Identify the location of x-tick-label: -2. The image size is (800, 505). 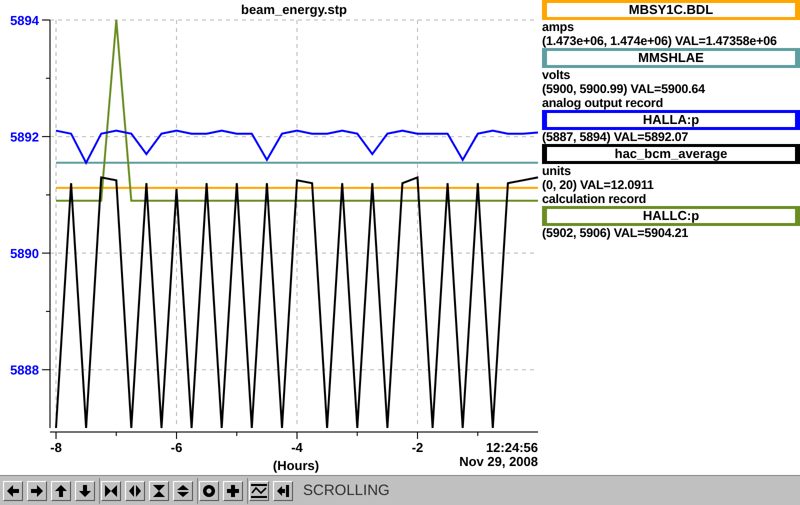
(418, 447).